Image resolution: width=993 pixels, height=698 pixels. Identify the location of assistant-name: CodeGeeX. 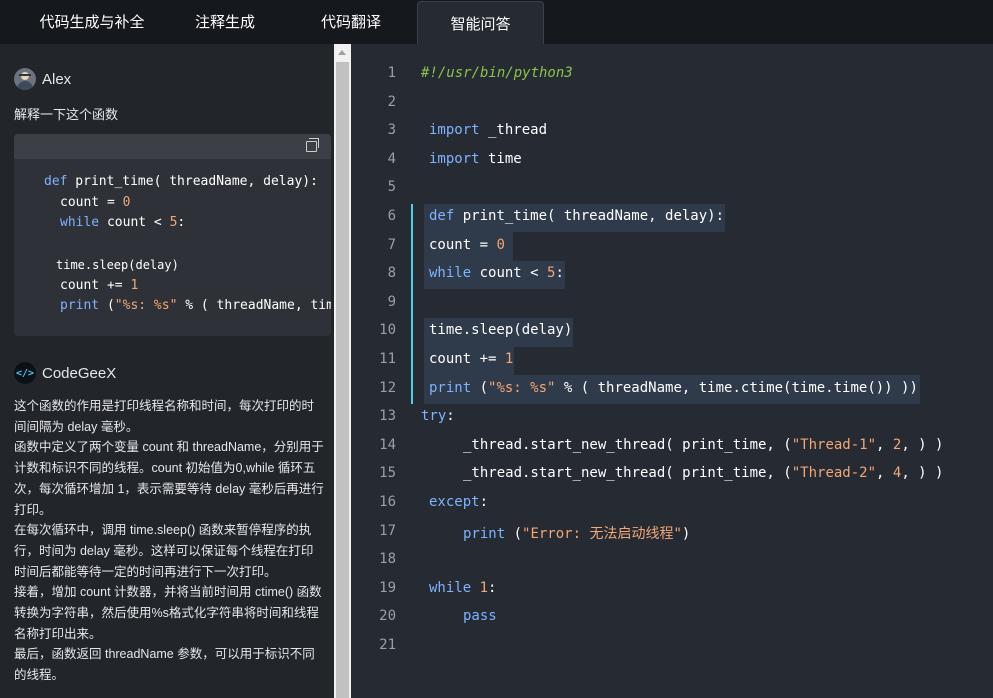
(79, 373).